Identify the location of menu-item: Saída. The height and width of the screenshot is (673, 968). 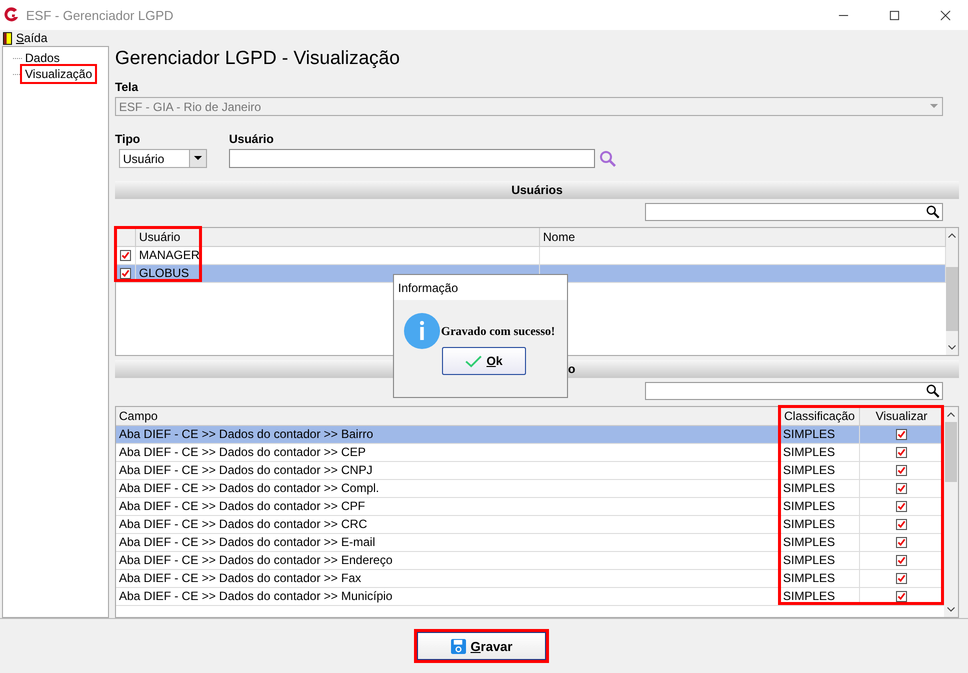
(25, 38).